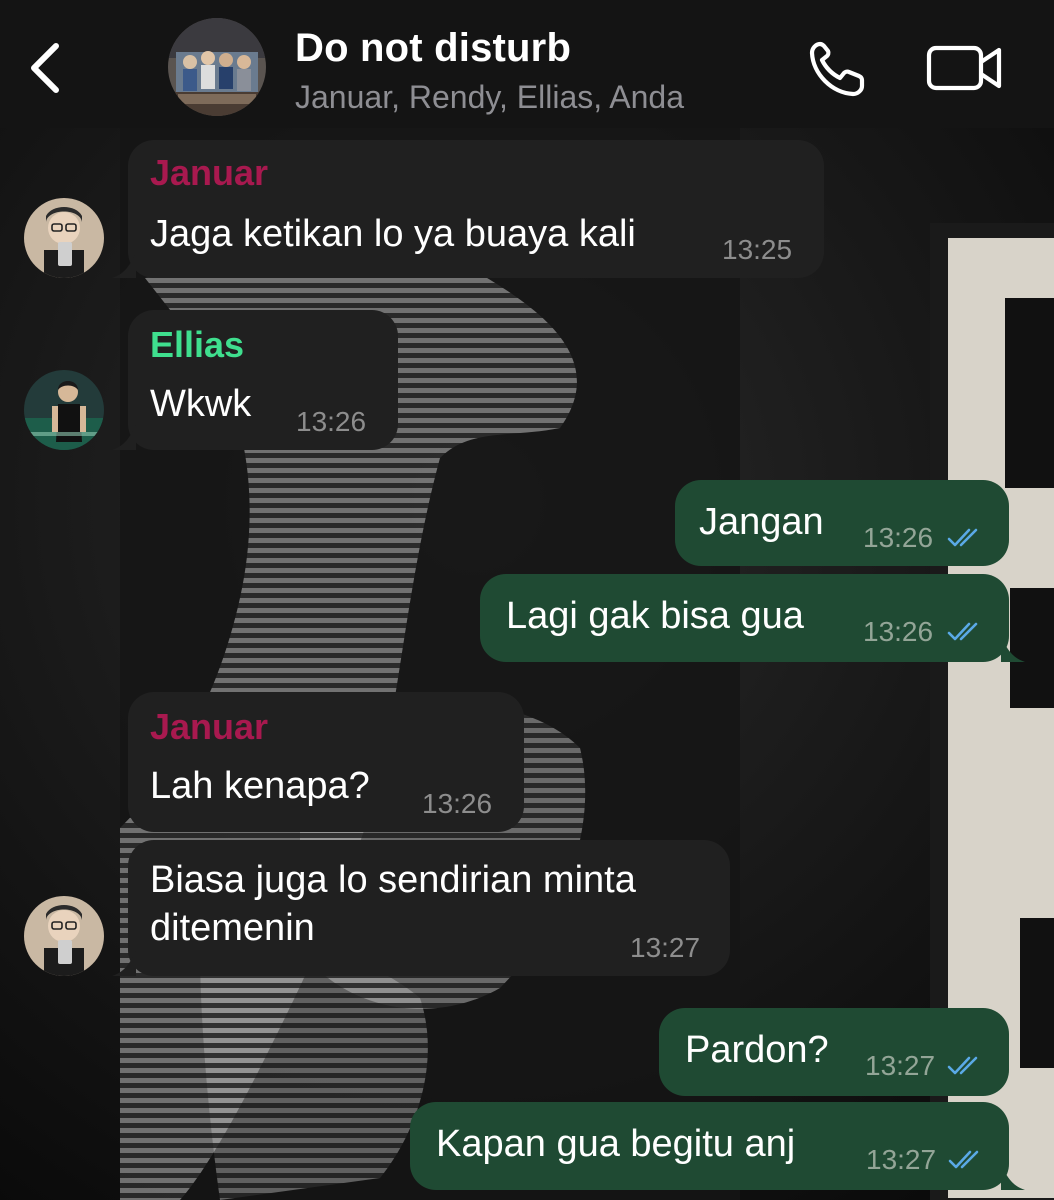 The width and height of the screenshot is (1054, 1200). I want to click on video-call-button, so click(964, 68).